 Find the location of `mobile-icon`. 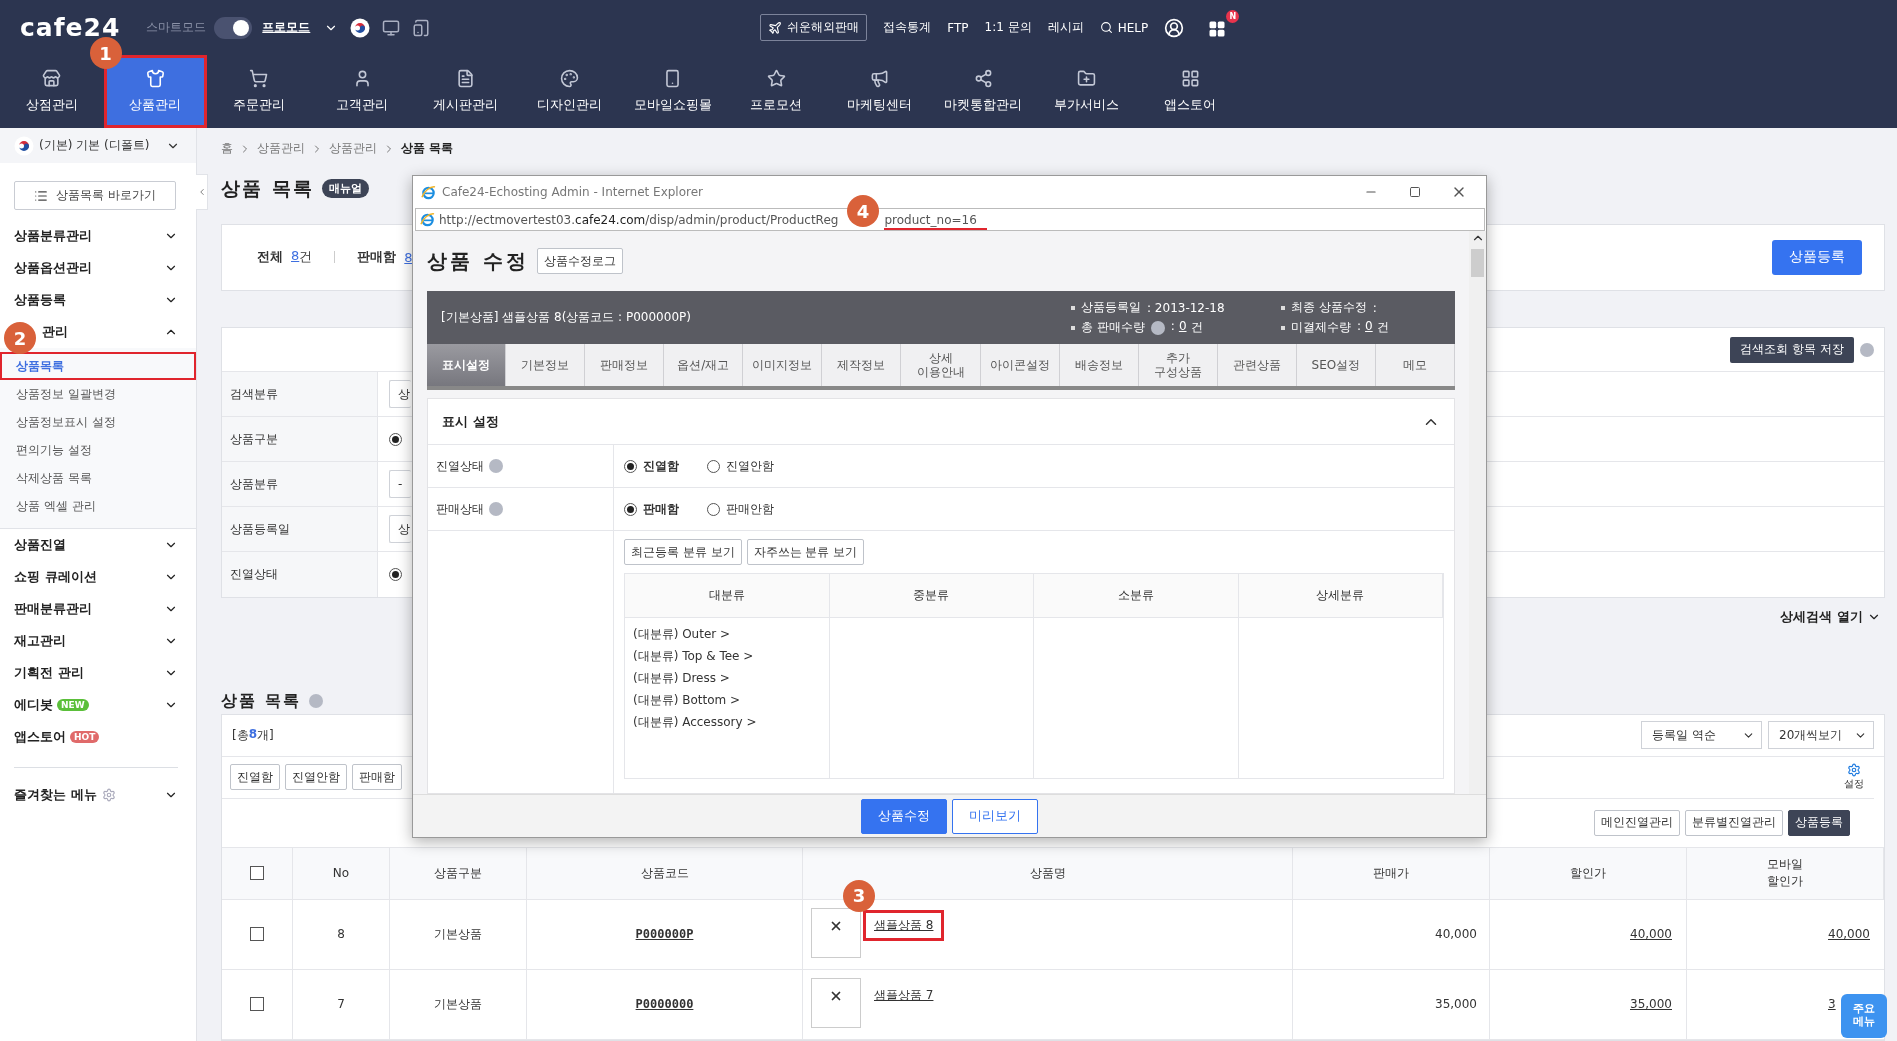

mobile-icon is located at coordinates (421, 27).